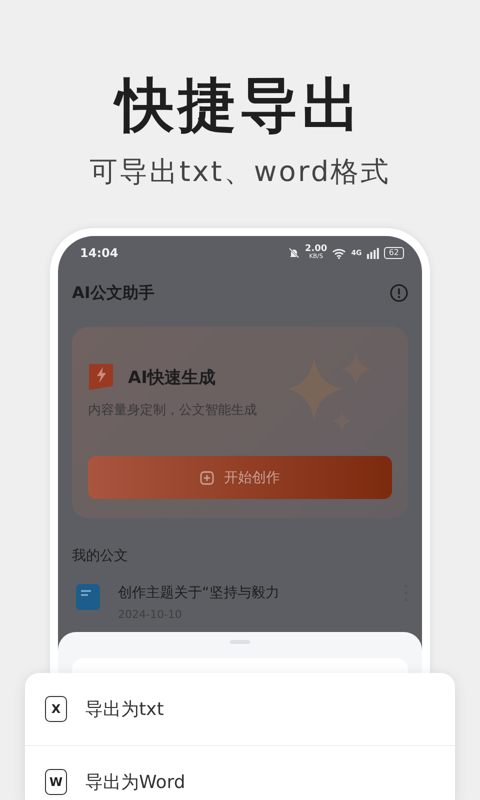  Describe the element at coordinates (240, 172) in the screenshot. I see `subtitle: 可导出txt、word格式` at that location.